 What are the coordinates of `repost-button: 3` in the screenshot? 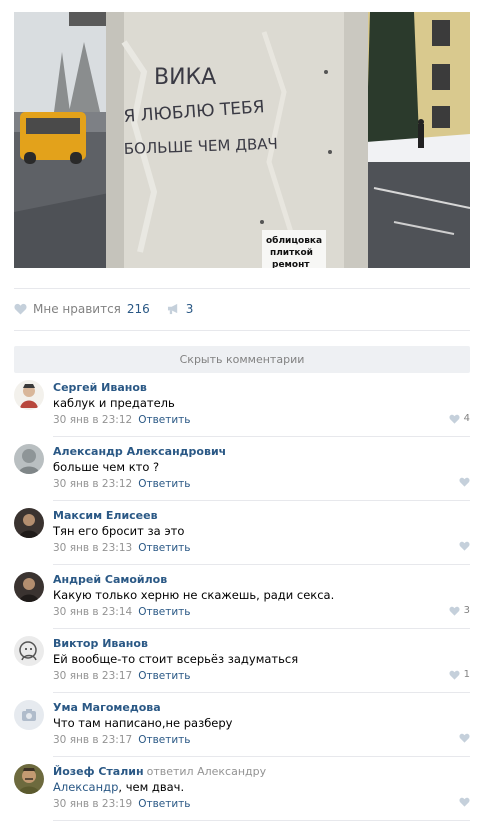 It's located at (180, 309).